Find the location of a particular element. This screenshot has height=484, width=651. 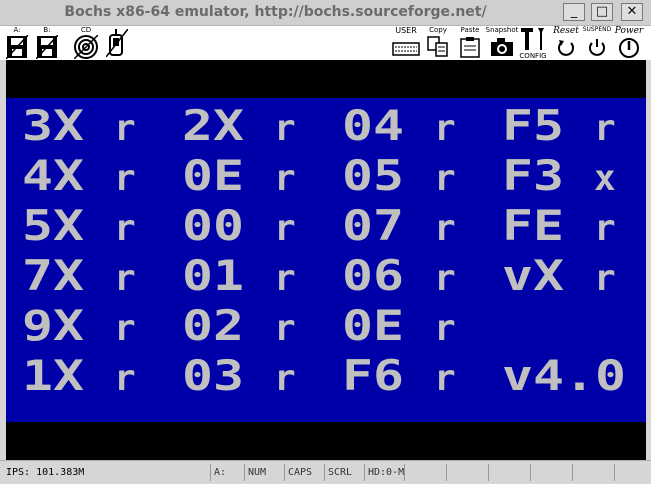

user-label: USER is located at coordinates (406, 30).